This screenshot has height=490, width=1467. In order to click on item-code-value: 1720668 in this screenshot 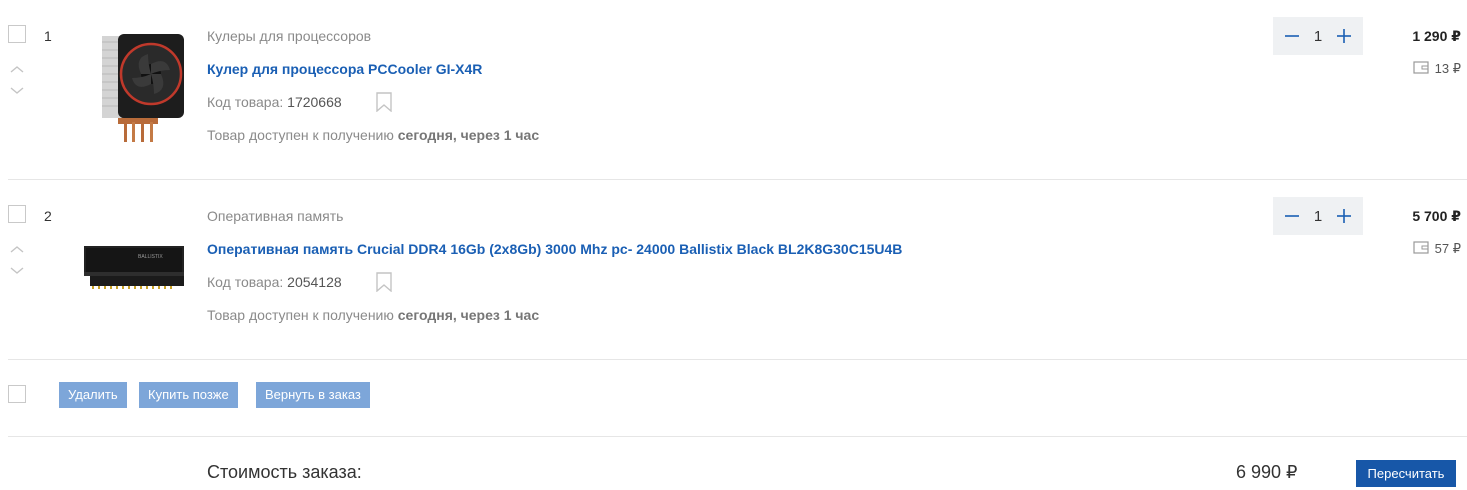, I will do `click(314, 102)`.